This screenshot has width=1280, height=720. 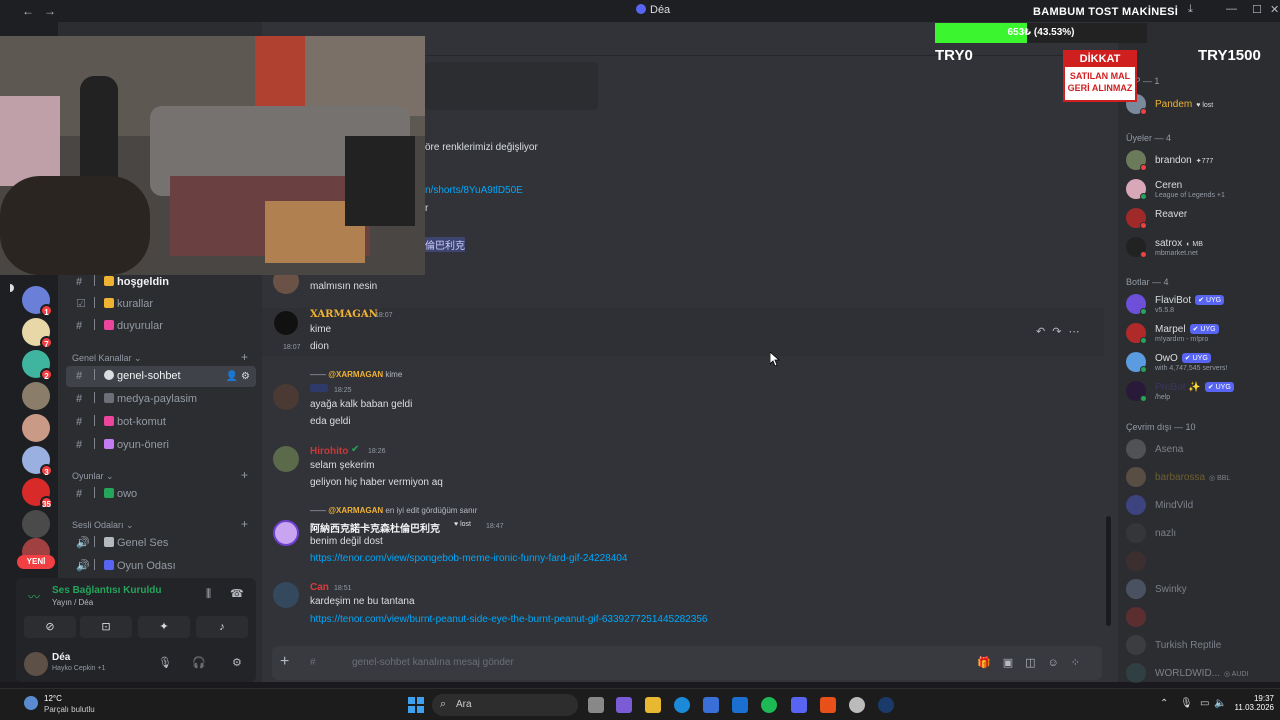 What do you see at coordinates (161, 304) in the screenshot?
I see `channel-kurallar: ☑ kurallar` at bounding box center [161, 304].